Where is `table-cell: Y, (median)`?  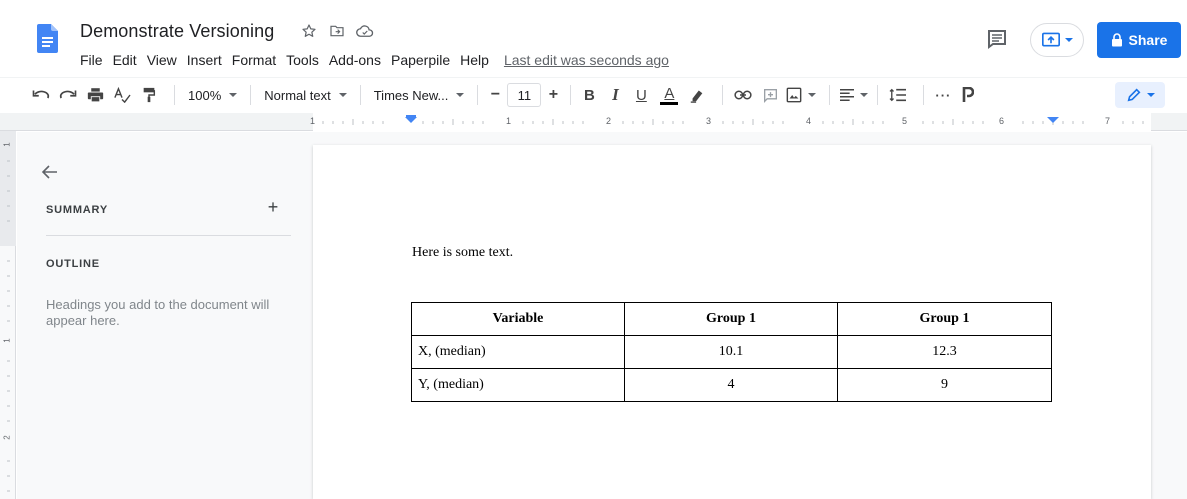
table-cell: Y, (median) is located at coordinates (518, 385).